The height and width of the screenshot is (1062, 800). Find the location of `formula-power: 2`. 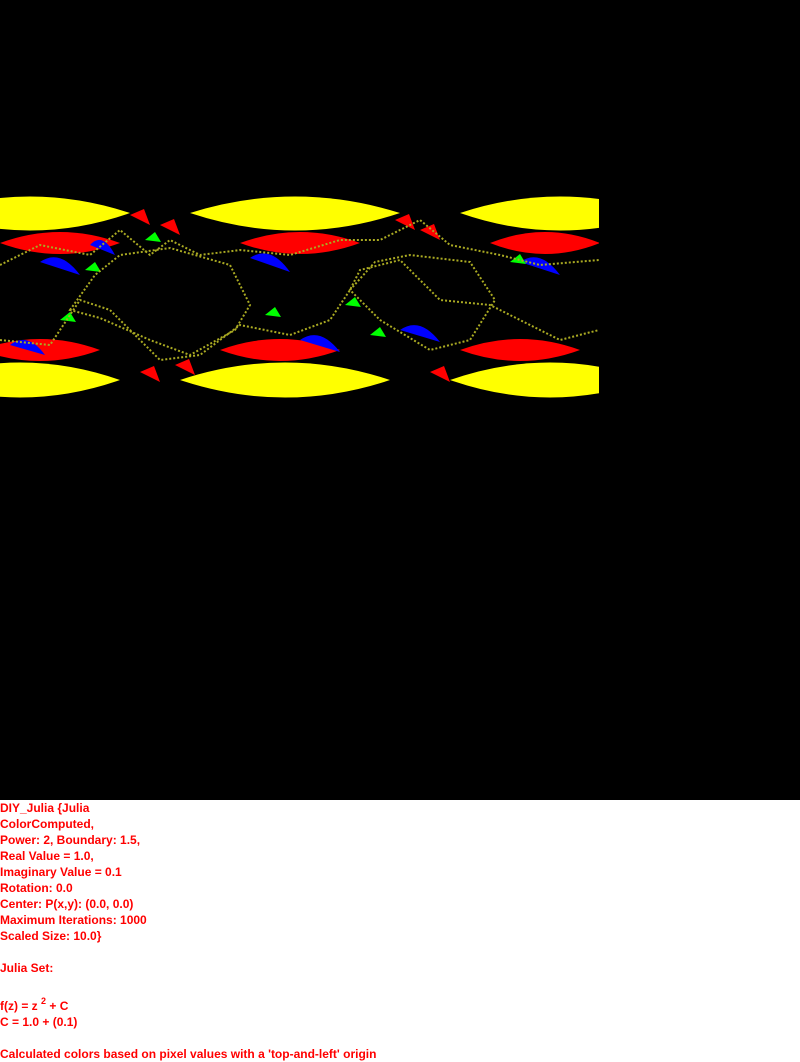

formula-power: 2 is located at coordinates (44, 1001).